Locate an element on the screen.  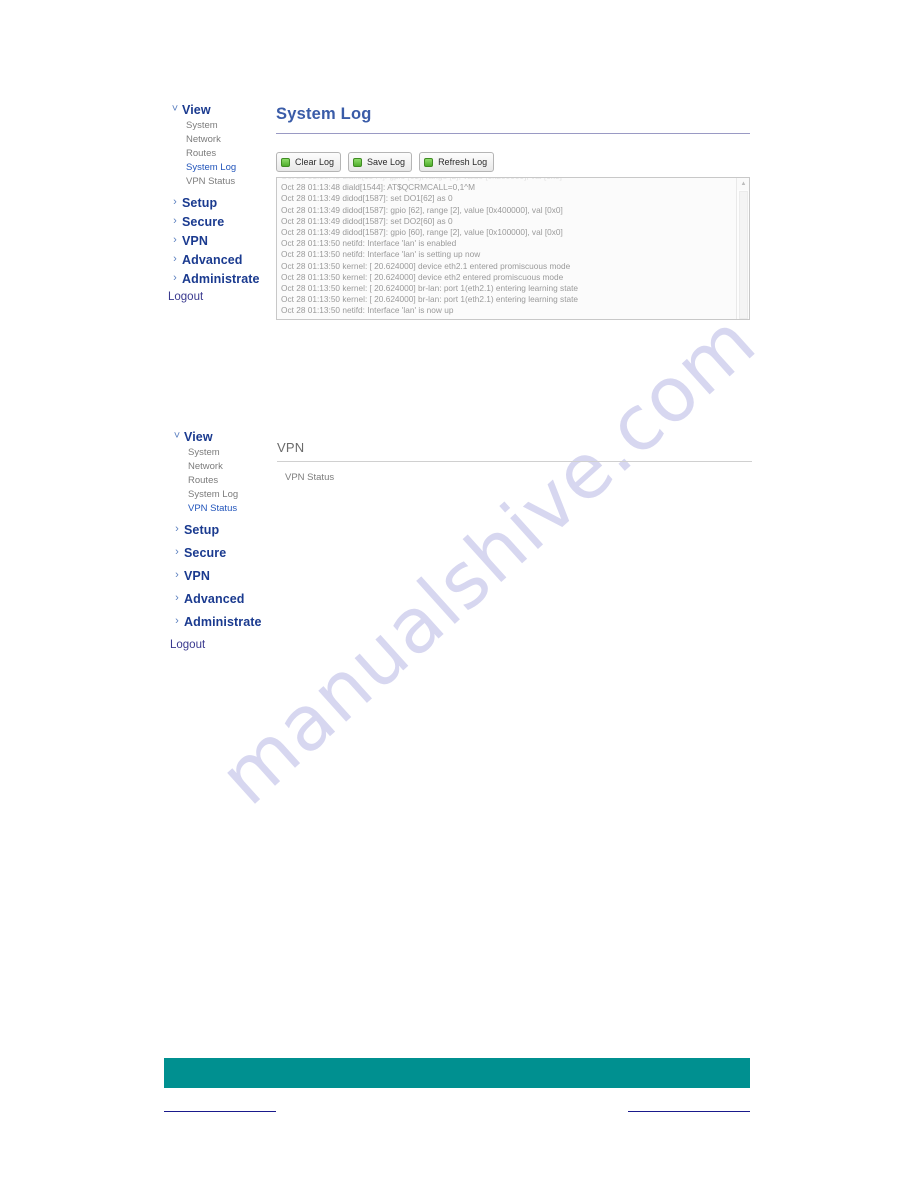
sidebar-group-label: Setup is located at coordinates (202, 529).